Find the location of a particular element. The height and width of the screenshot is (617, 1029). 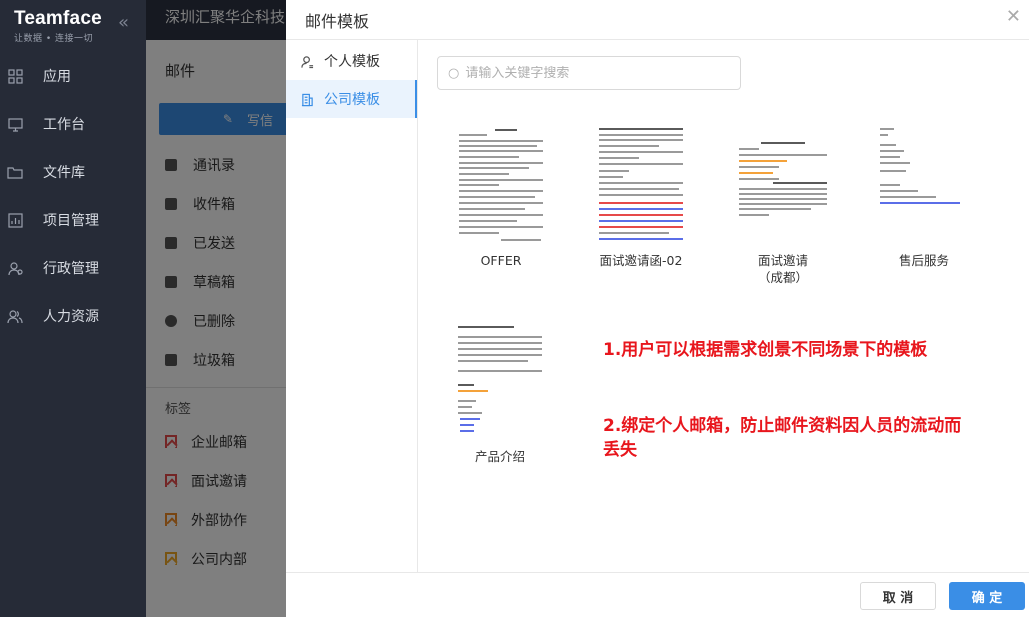

logo-subtitle: 让数据 • 连接一切 is located at coordinates (54, 39).